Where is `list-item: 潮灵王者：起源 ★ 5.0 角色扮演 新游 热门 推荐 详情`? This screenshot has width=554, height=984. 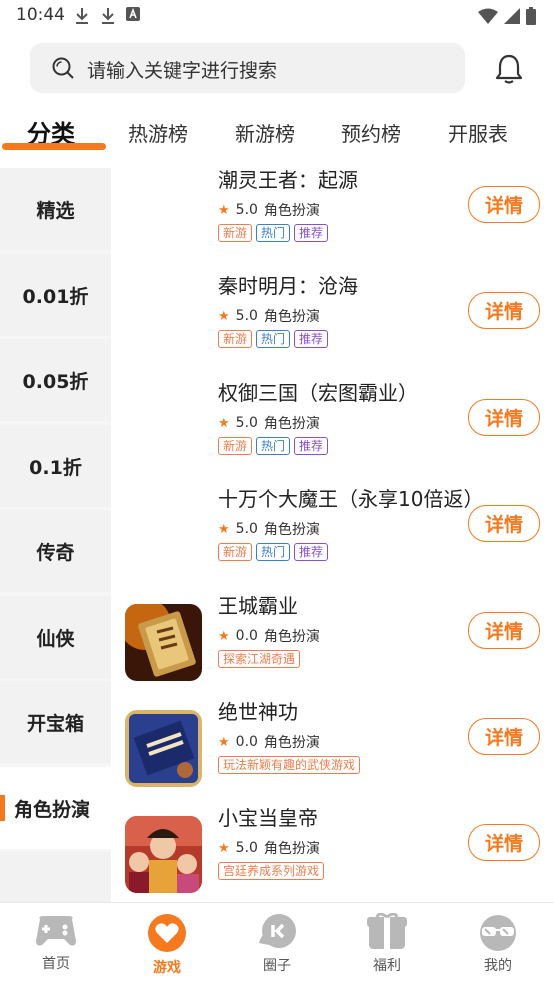
list-item: 潮灵王者：起源 ★ 5.0 角色扮演 新游 热门 推荐 详情 is located at coordinates (332, 211).